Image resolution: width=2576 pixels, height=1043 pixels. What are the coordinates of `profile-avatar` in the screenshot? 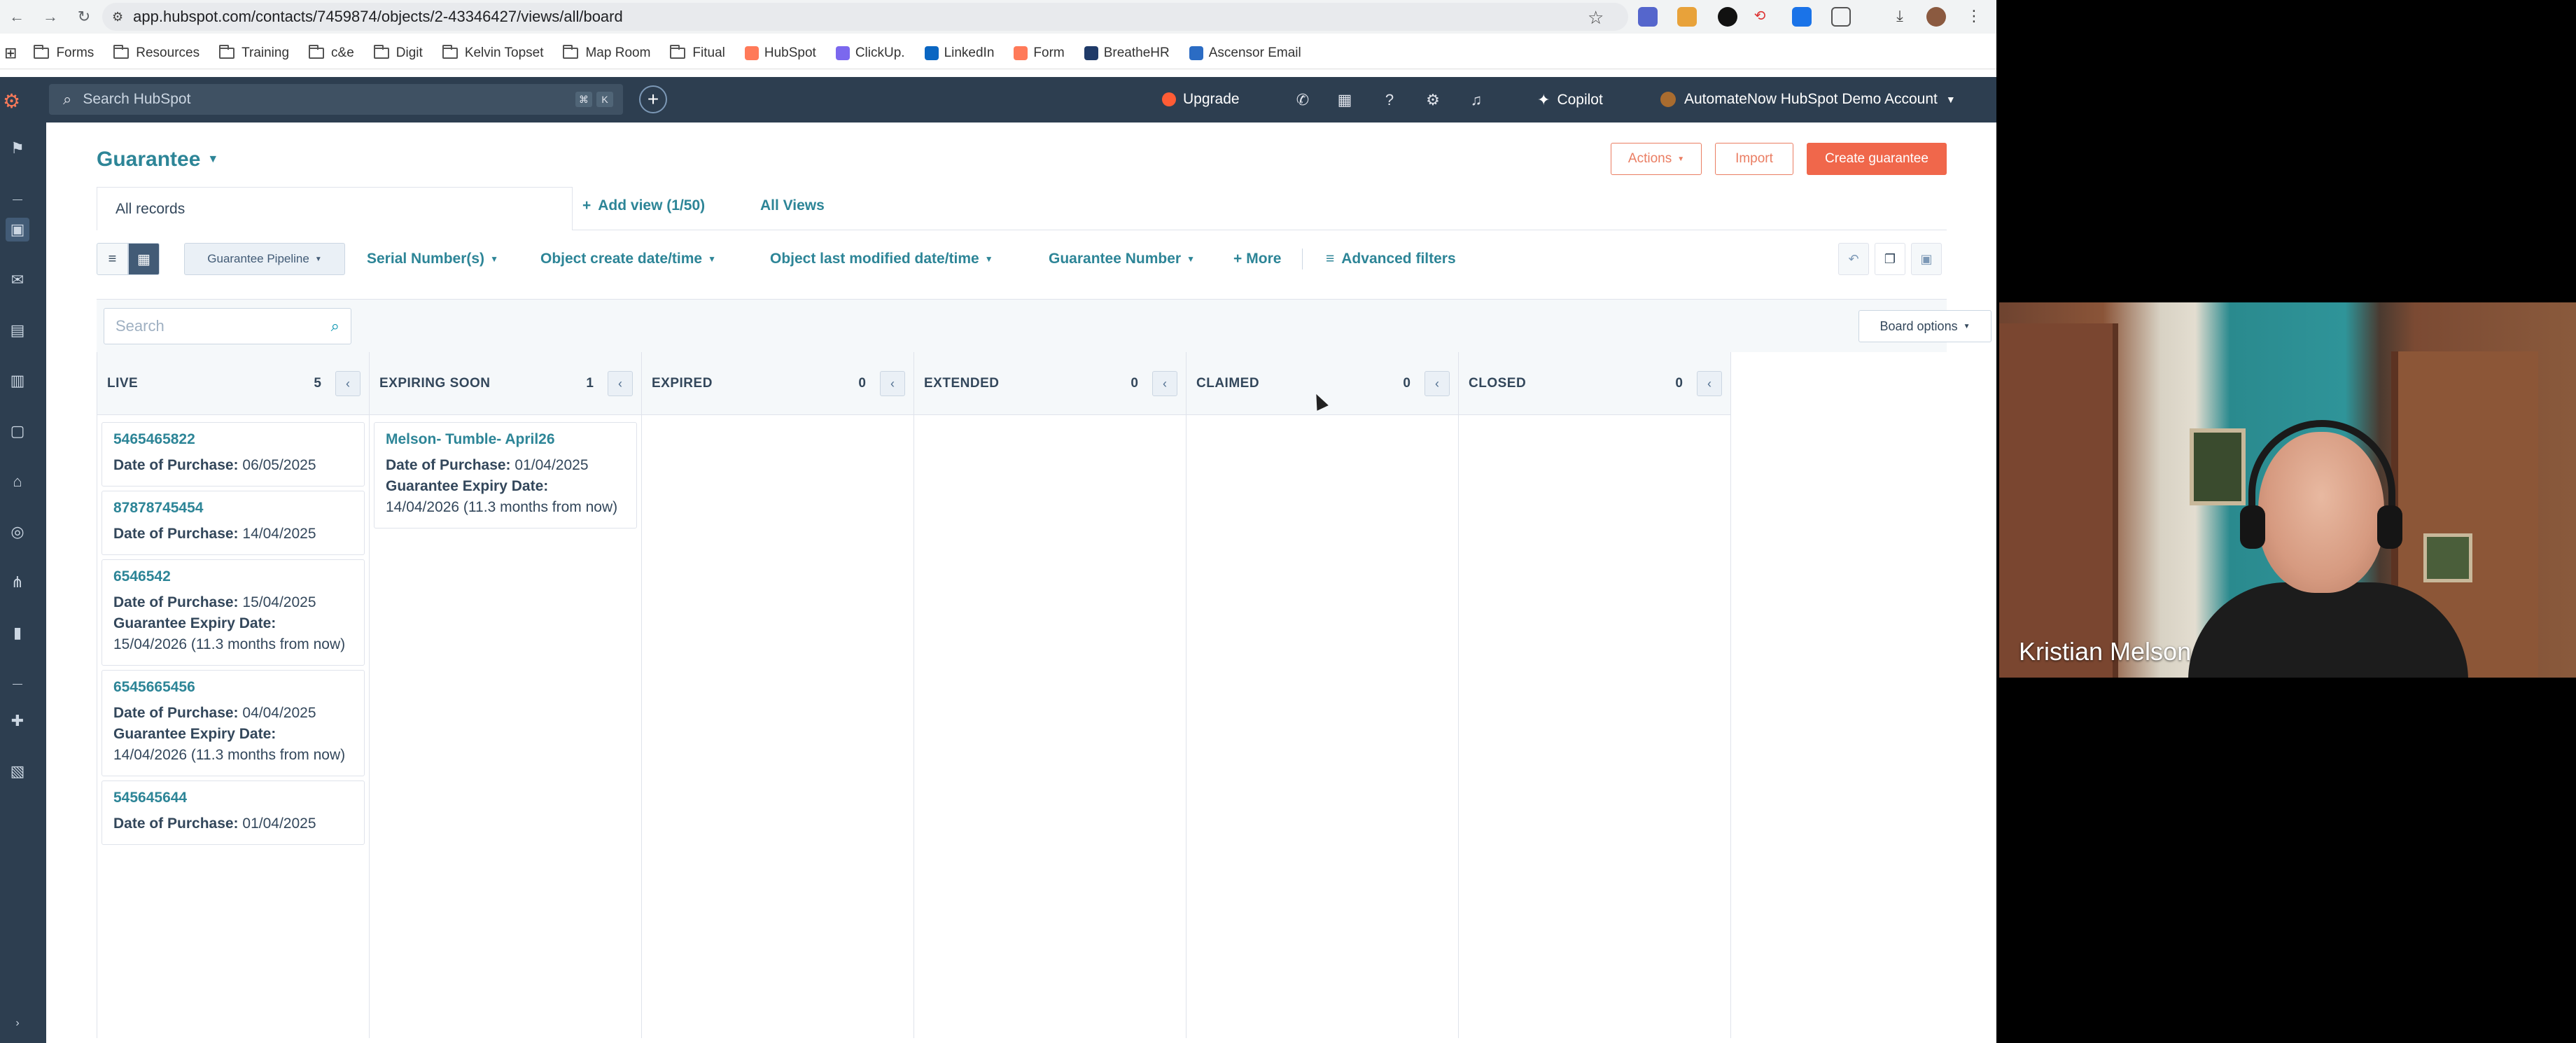 It's located at (1936, 17).